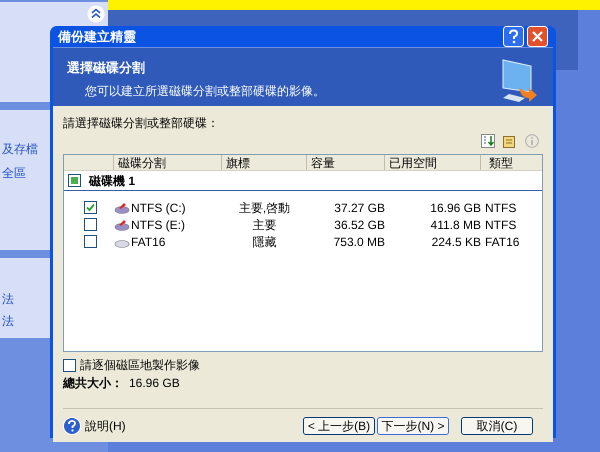  I want to click on used-space-cell-text: 411.8 MB, so click(455, 225).